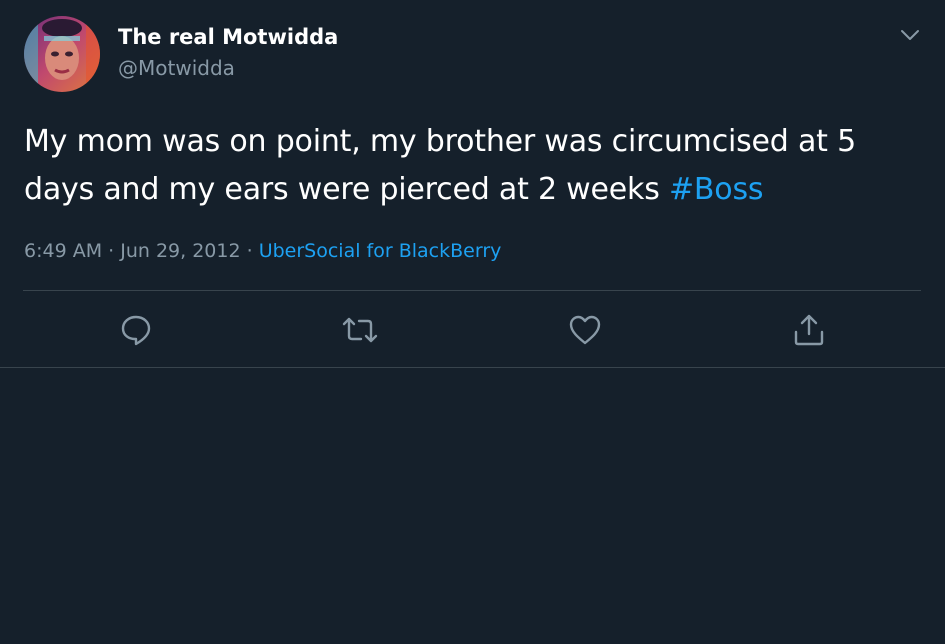  What do you see at coordinates (176, 68) in the screenshot?
I see `user-handle: @Motwidda` at bounding box center [176, 68].